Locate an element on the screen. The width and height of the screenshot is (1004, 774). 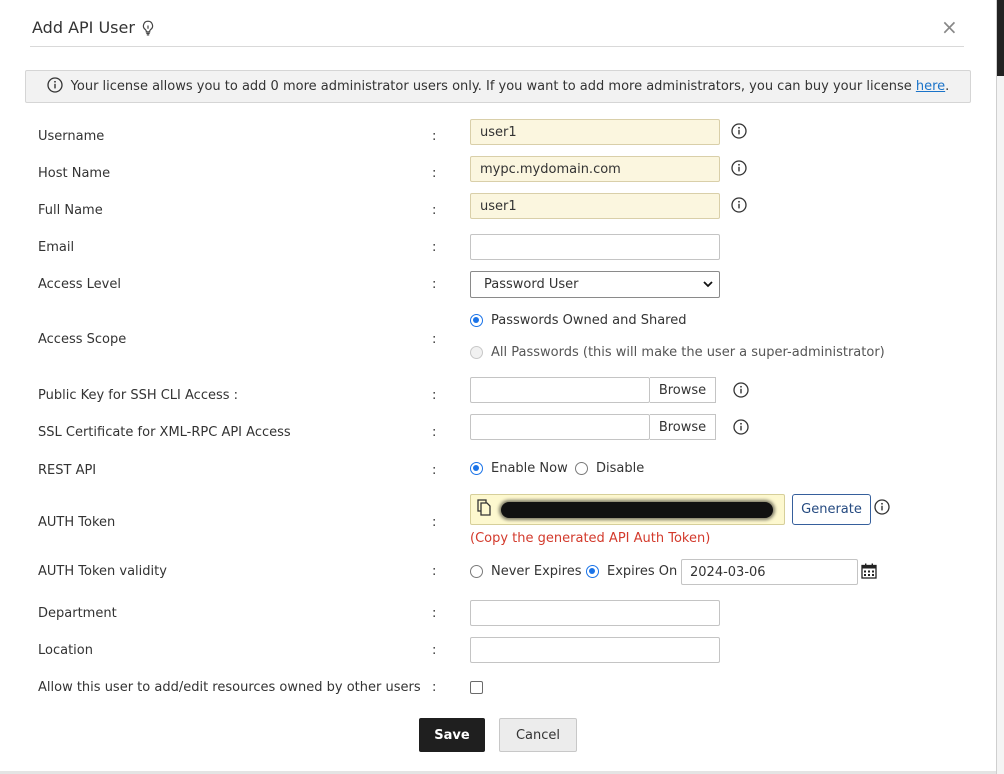
background-dark-block is located at coordinates (1000, 38).